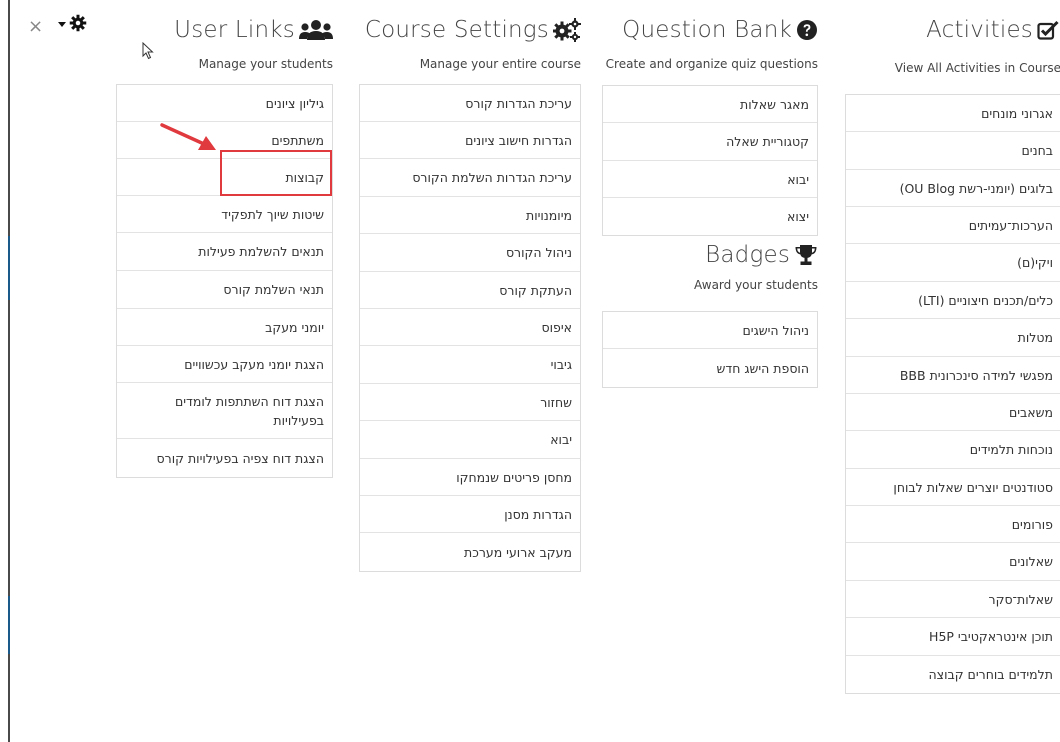 The width and height of the screenshot is (1060, 742). What do you see at coordinates (953, 562) in the screenshot?
I see `activities-item: שאלונים` at bounding box center [953, 562].